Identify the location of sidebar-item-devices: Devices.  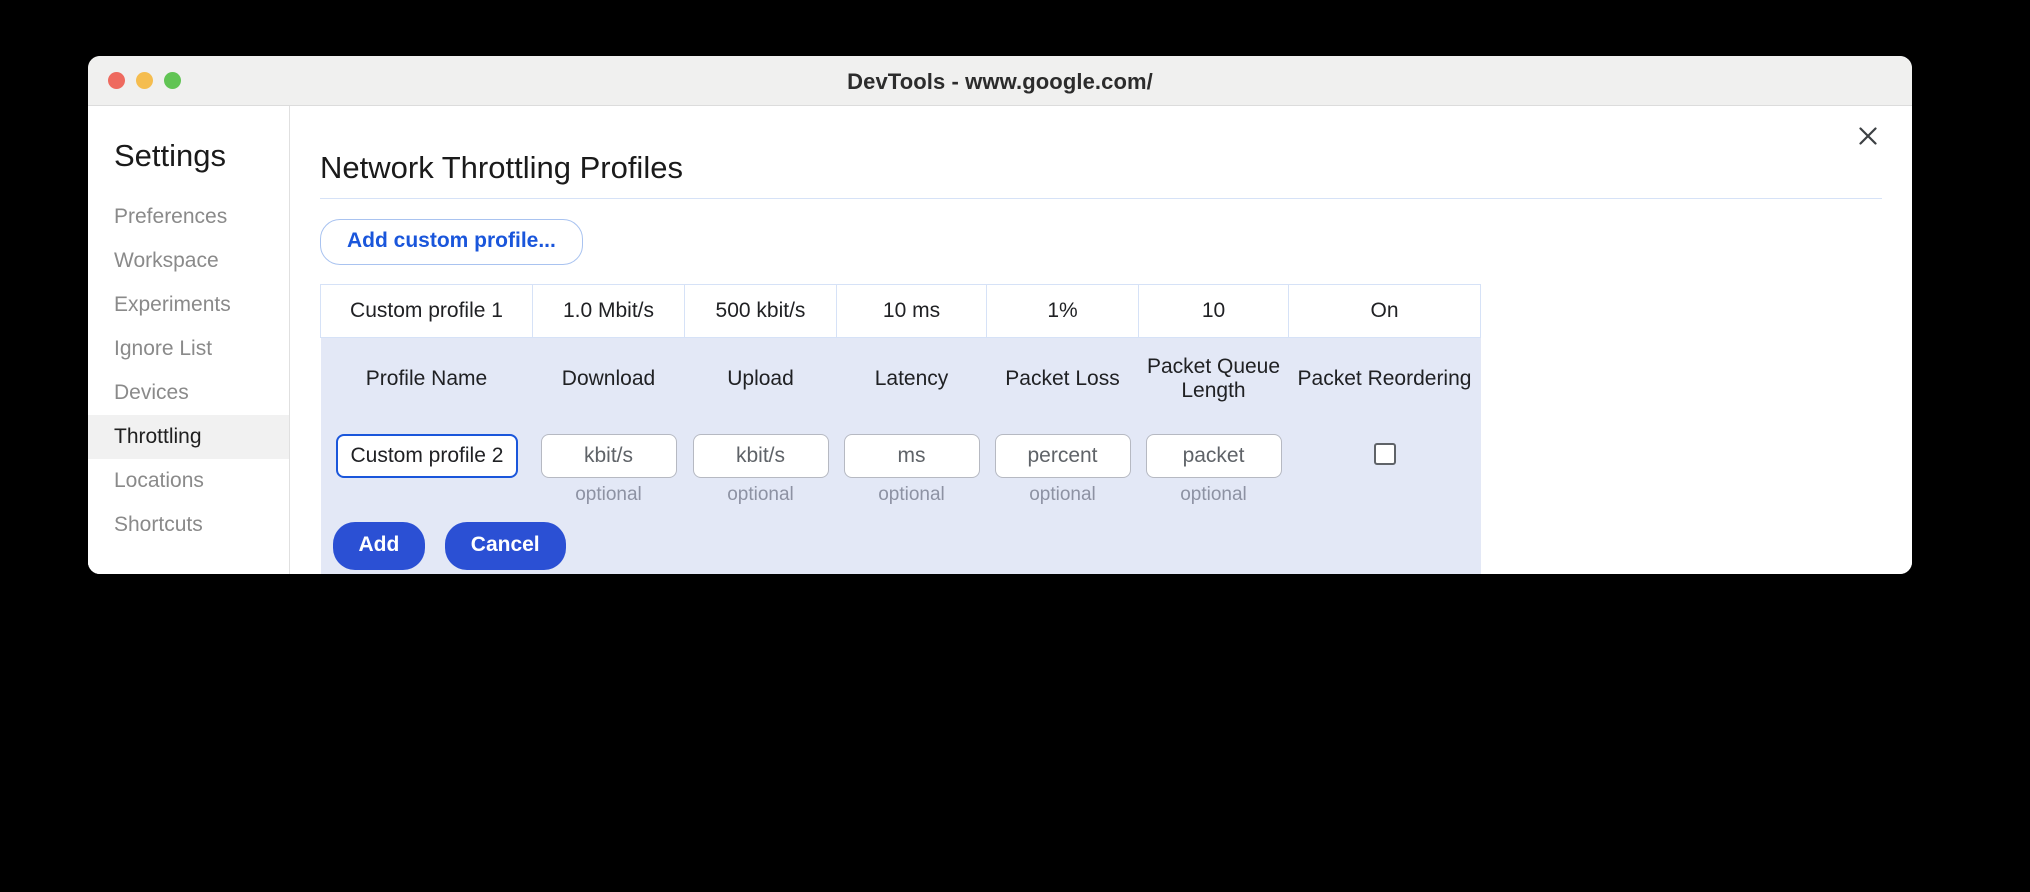
(188, 393).